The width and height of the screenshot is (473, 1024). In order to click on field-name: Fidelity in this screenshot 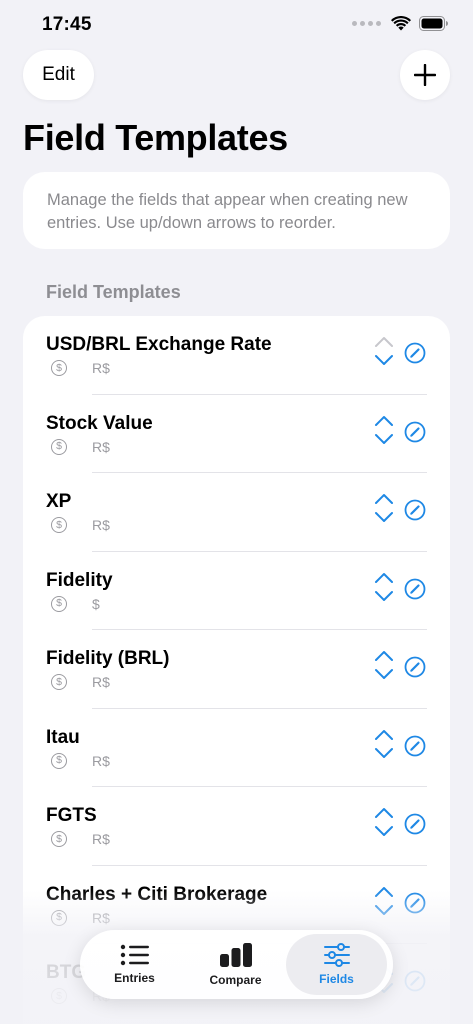, I will do `click(79, 580)`.